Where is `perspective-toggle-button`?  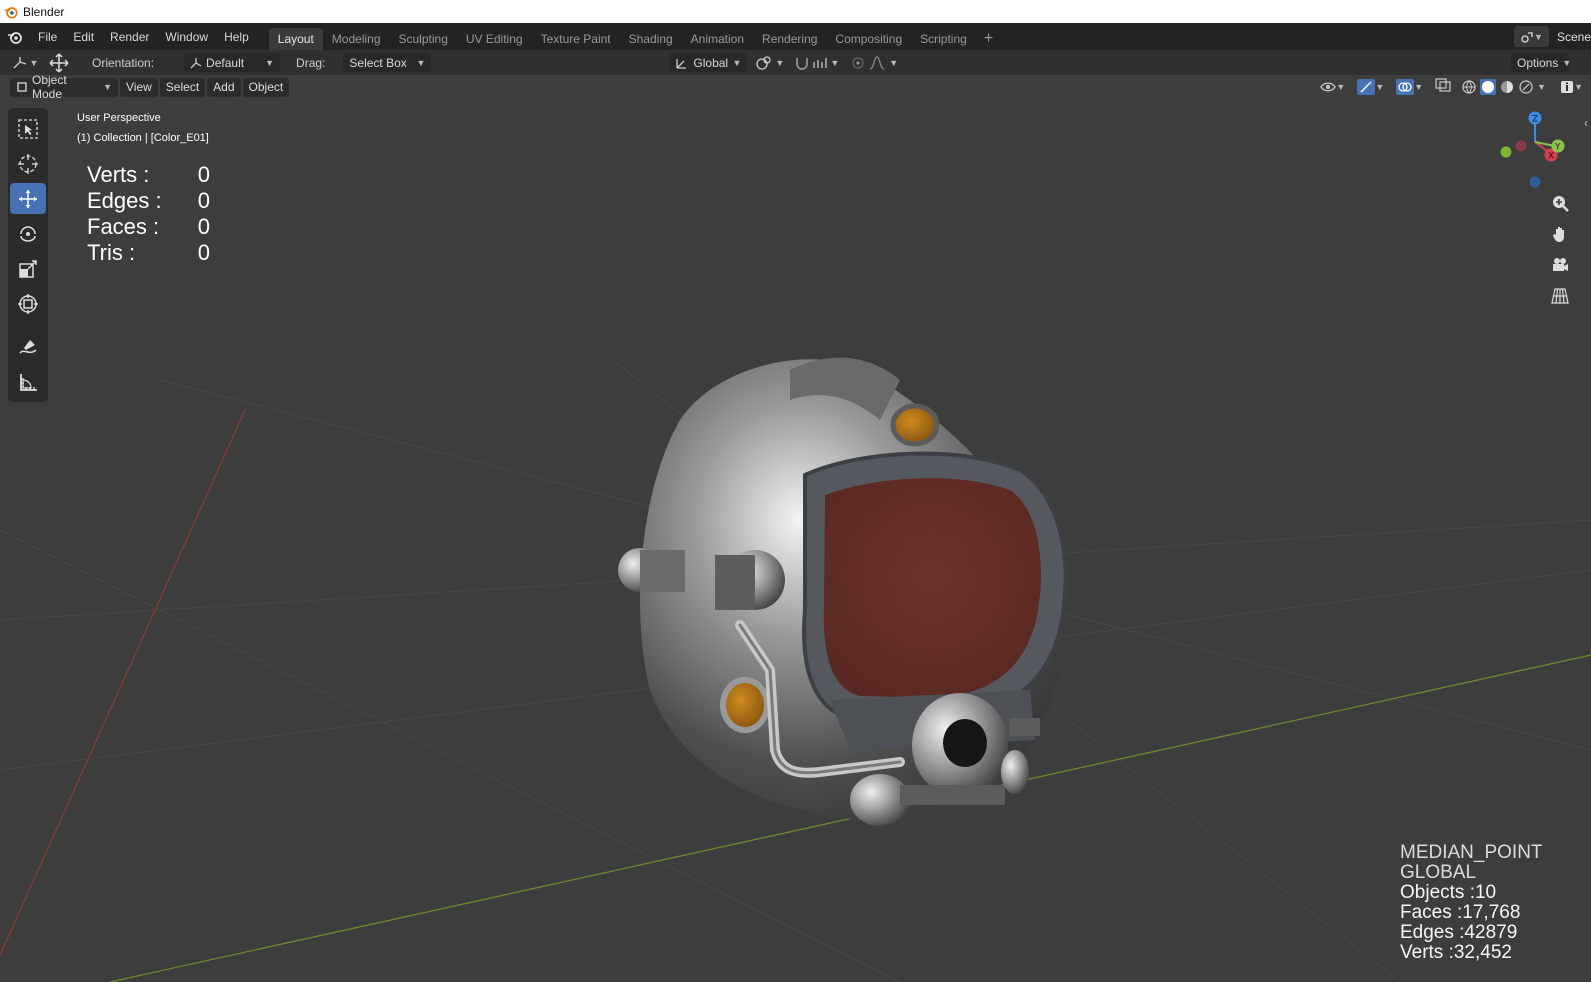
perspective-toggle-button is located at coordinates (1560, 296).